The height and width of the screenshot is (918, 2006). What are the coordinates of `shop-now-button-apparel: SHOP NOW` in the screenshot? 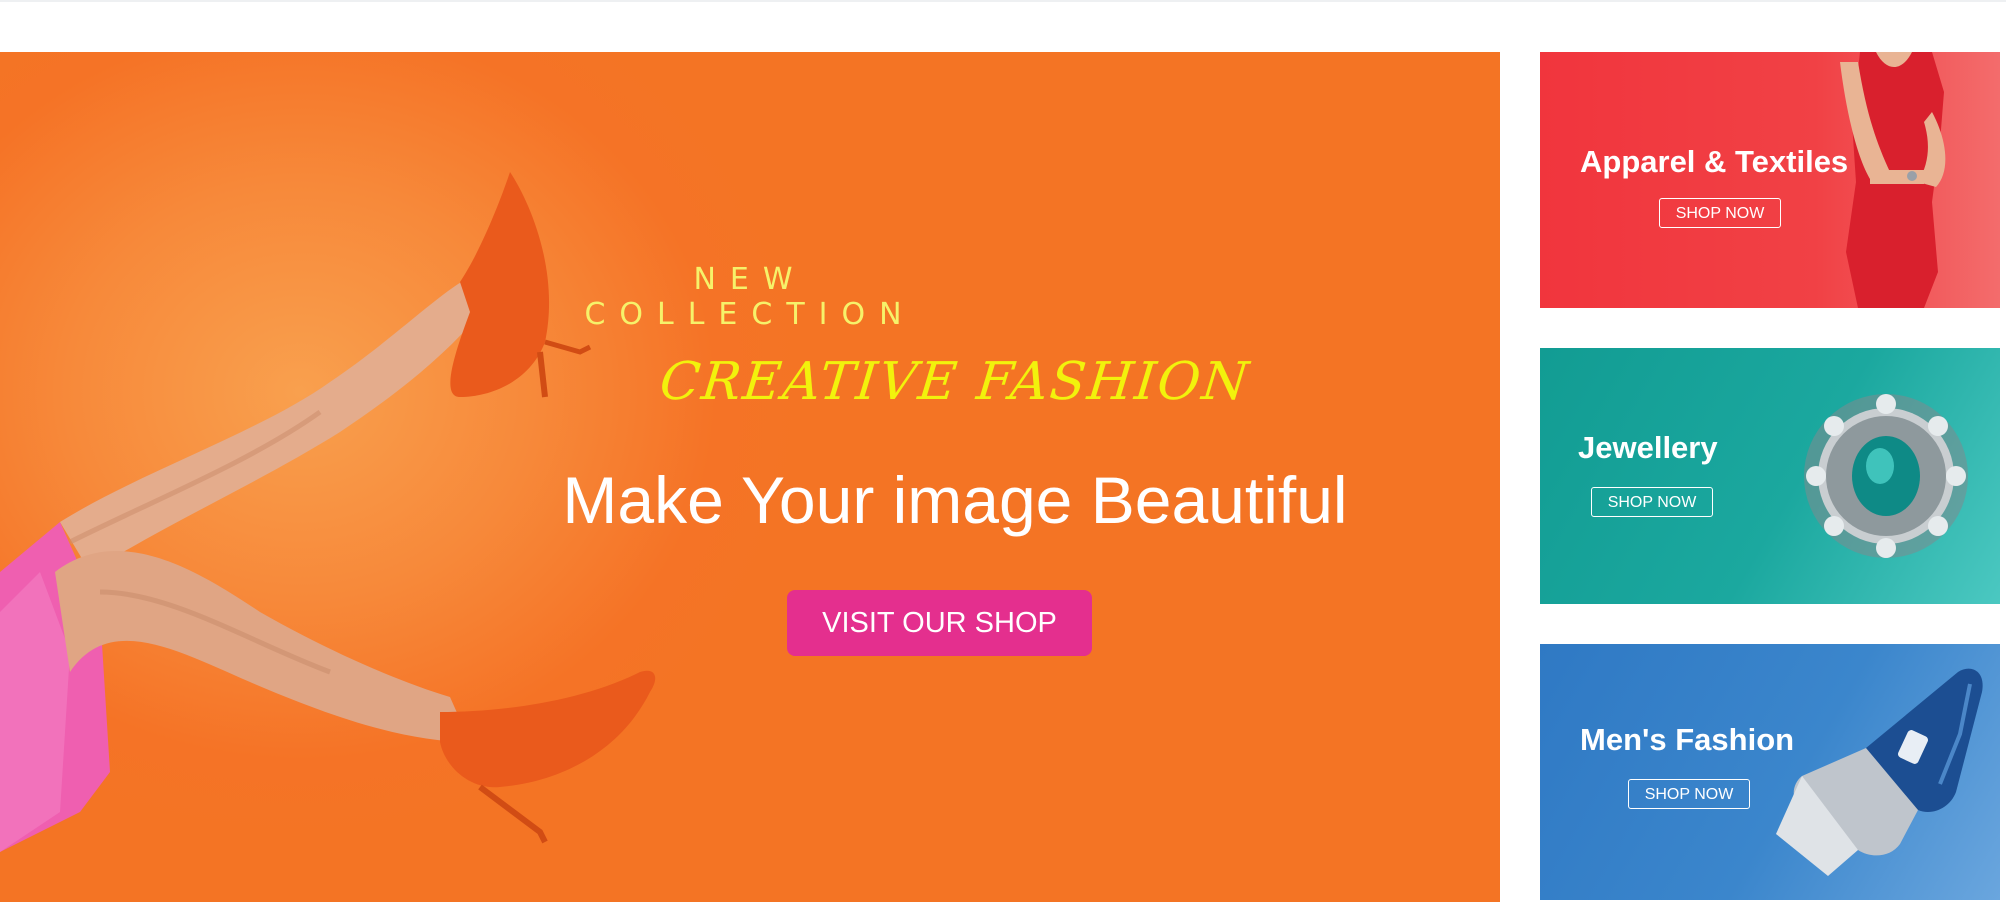 It's located at (1720, 213).